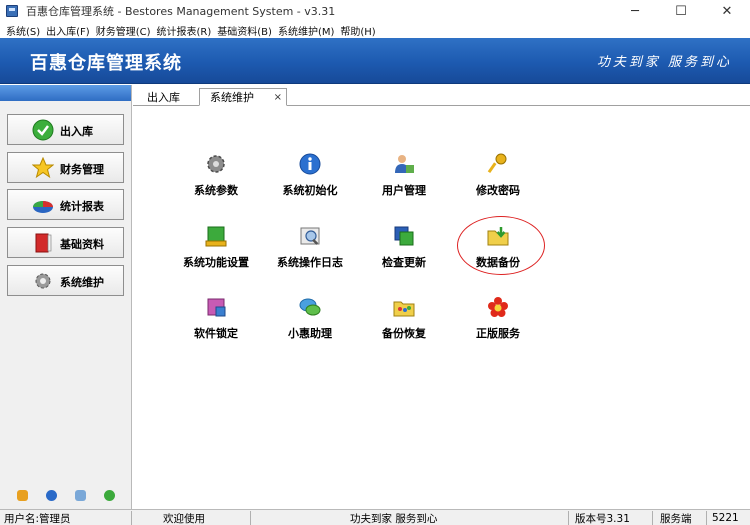  I want to click on tile-genuine-service: 正版服务, so click(498, 318).